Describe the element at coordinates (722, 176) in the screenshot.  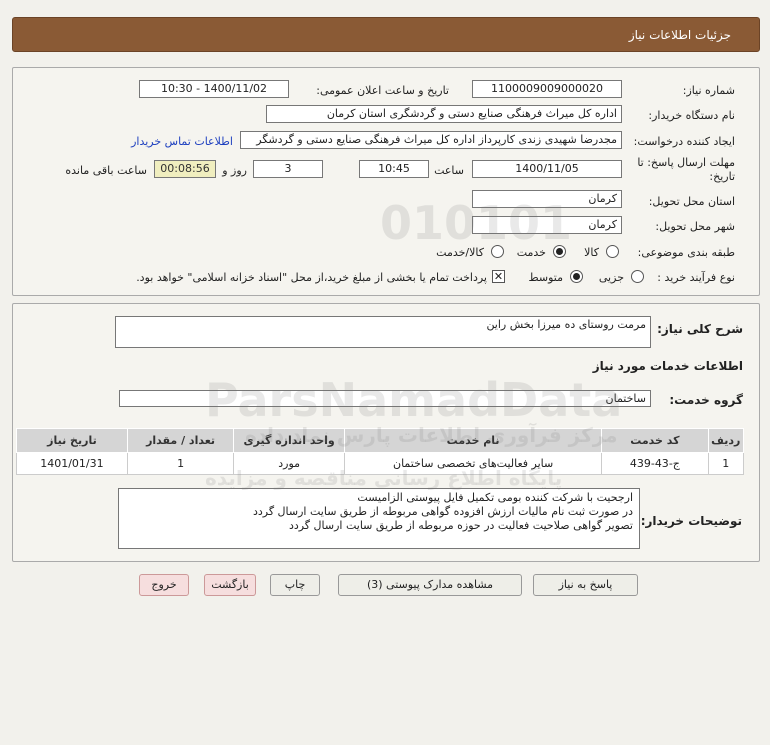
I see `deadline-label-date: تاریخ:` at that location.